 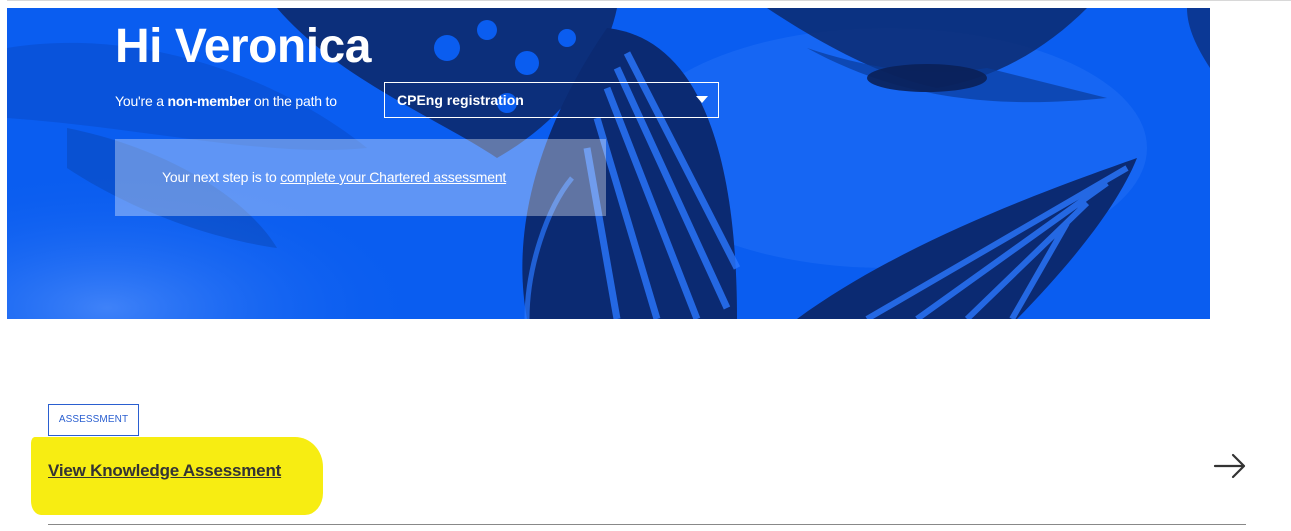 I want to click on next-step-prefix: Your next step is to, so click(x=221, y=177).